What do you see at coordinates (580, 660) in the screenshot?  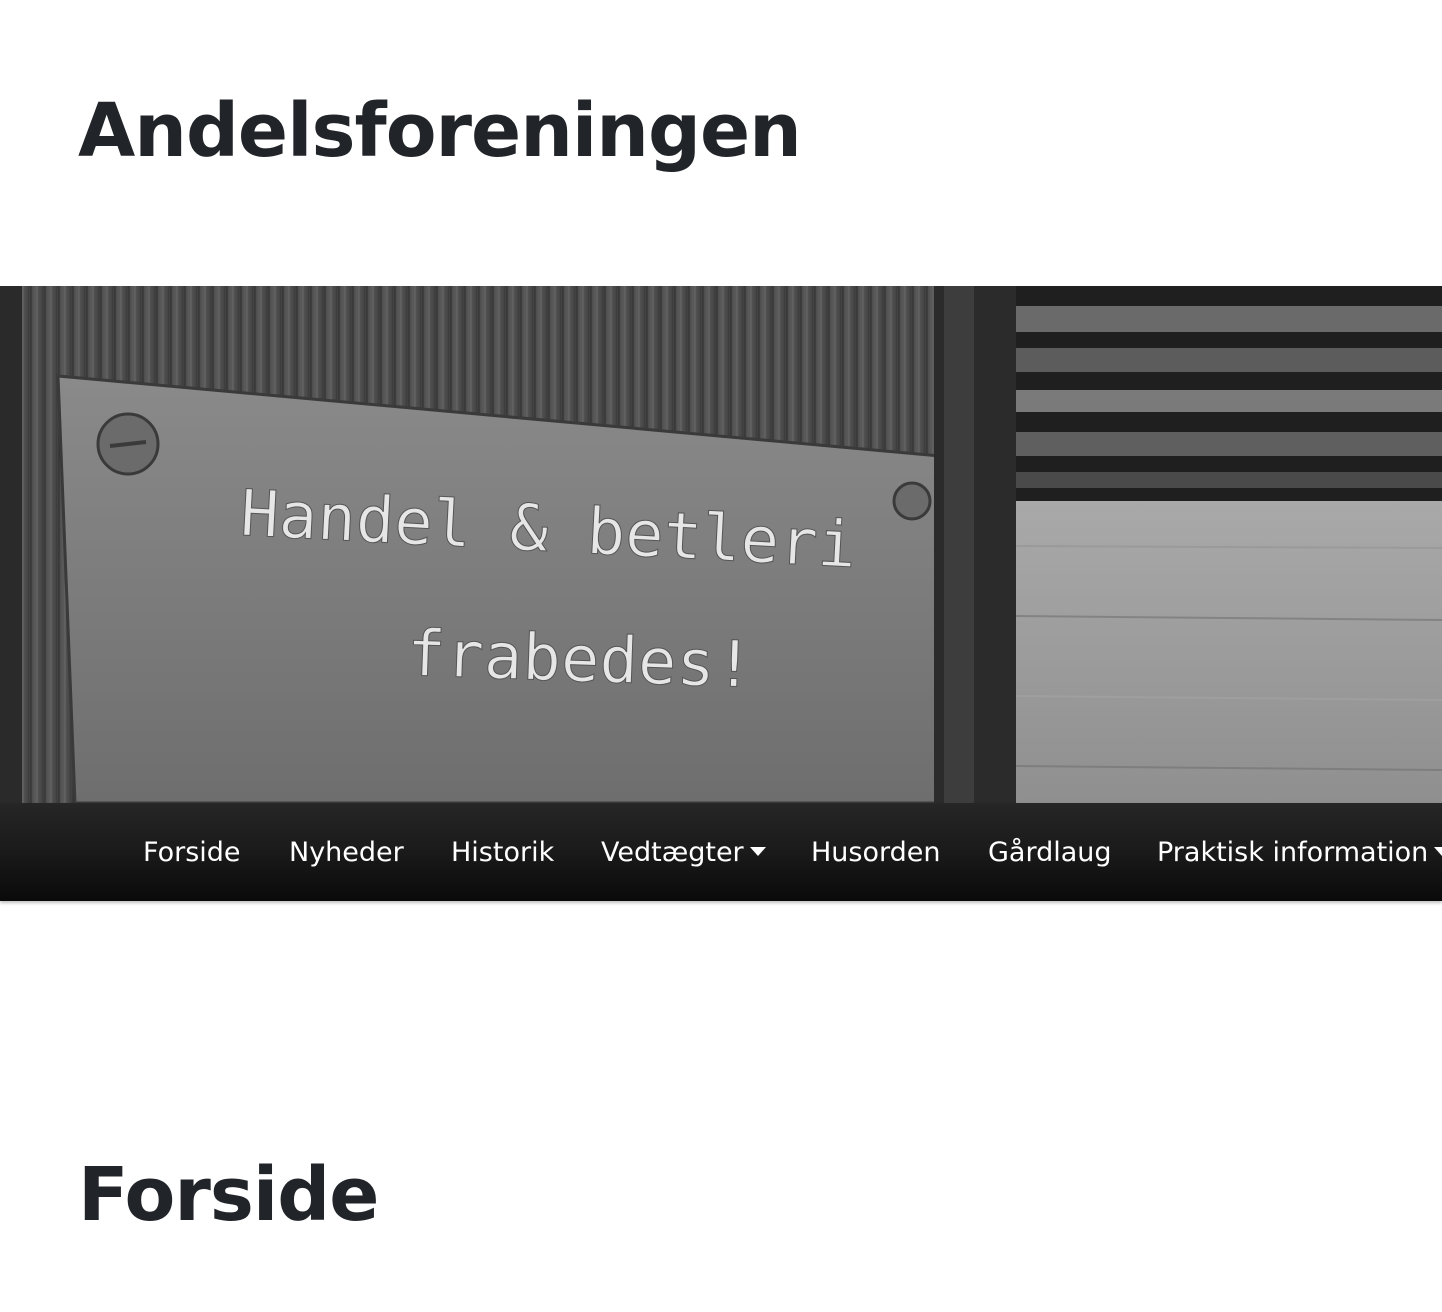 I see `sign-text-line2: frabedes!` at bounding box center [580, 660].